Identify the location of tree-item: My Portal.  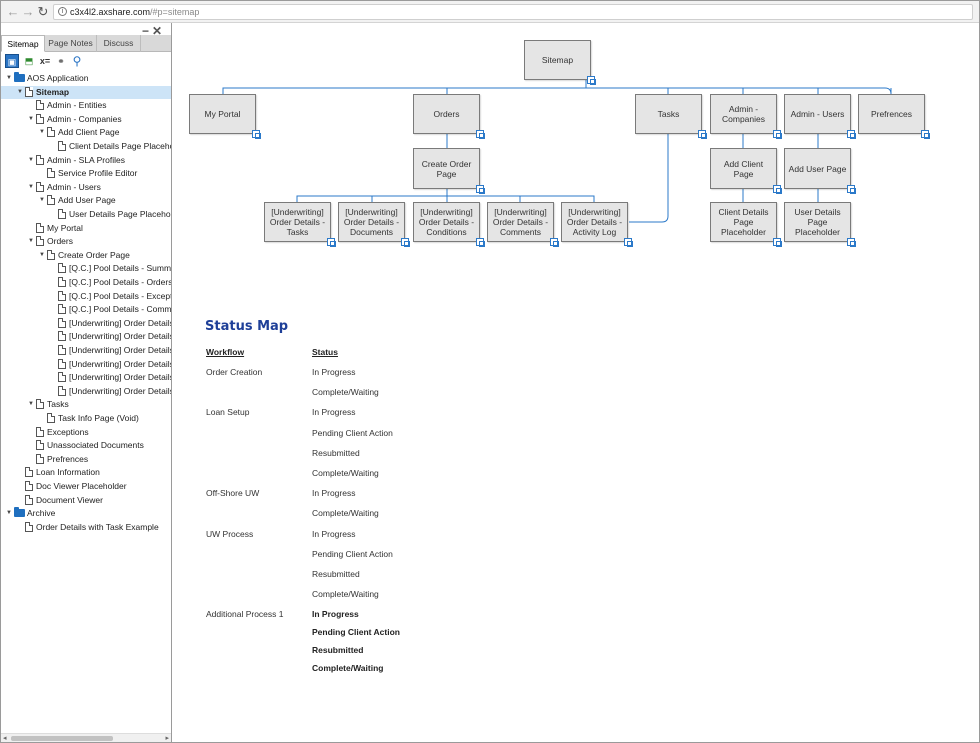
(86, 228).